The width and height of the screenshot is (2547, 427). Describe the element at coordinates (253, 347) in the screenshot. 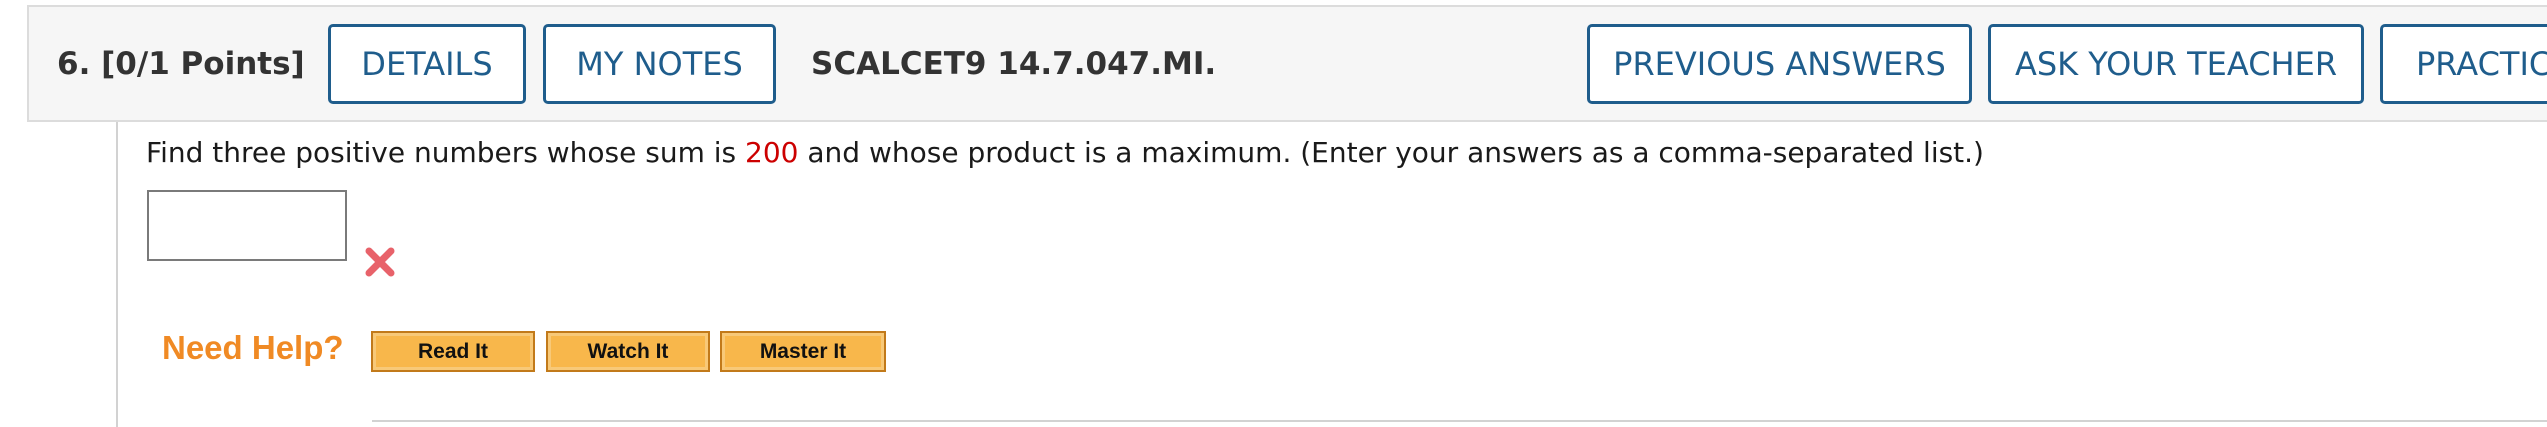

I see `need-help-label: Need Help?` at that location.